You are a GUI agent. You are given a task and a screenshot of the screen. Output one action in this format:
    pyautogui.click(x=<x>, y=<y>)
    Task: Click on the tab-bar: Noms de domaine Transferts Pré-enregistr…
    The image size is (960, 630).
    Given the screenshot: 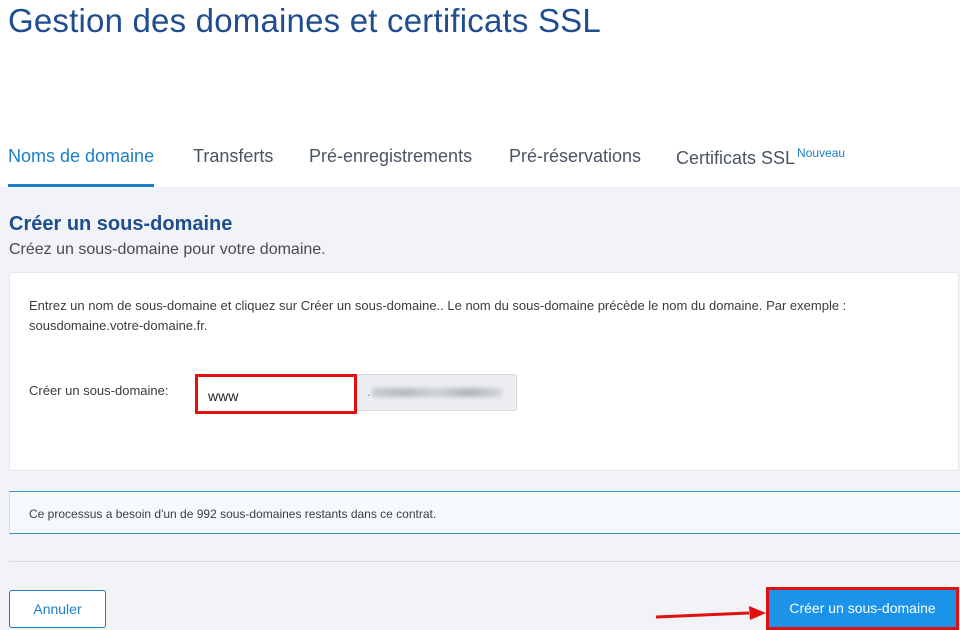 What is the action you would take?
    pyautogui.click(x=480, y=157)
    